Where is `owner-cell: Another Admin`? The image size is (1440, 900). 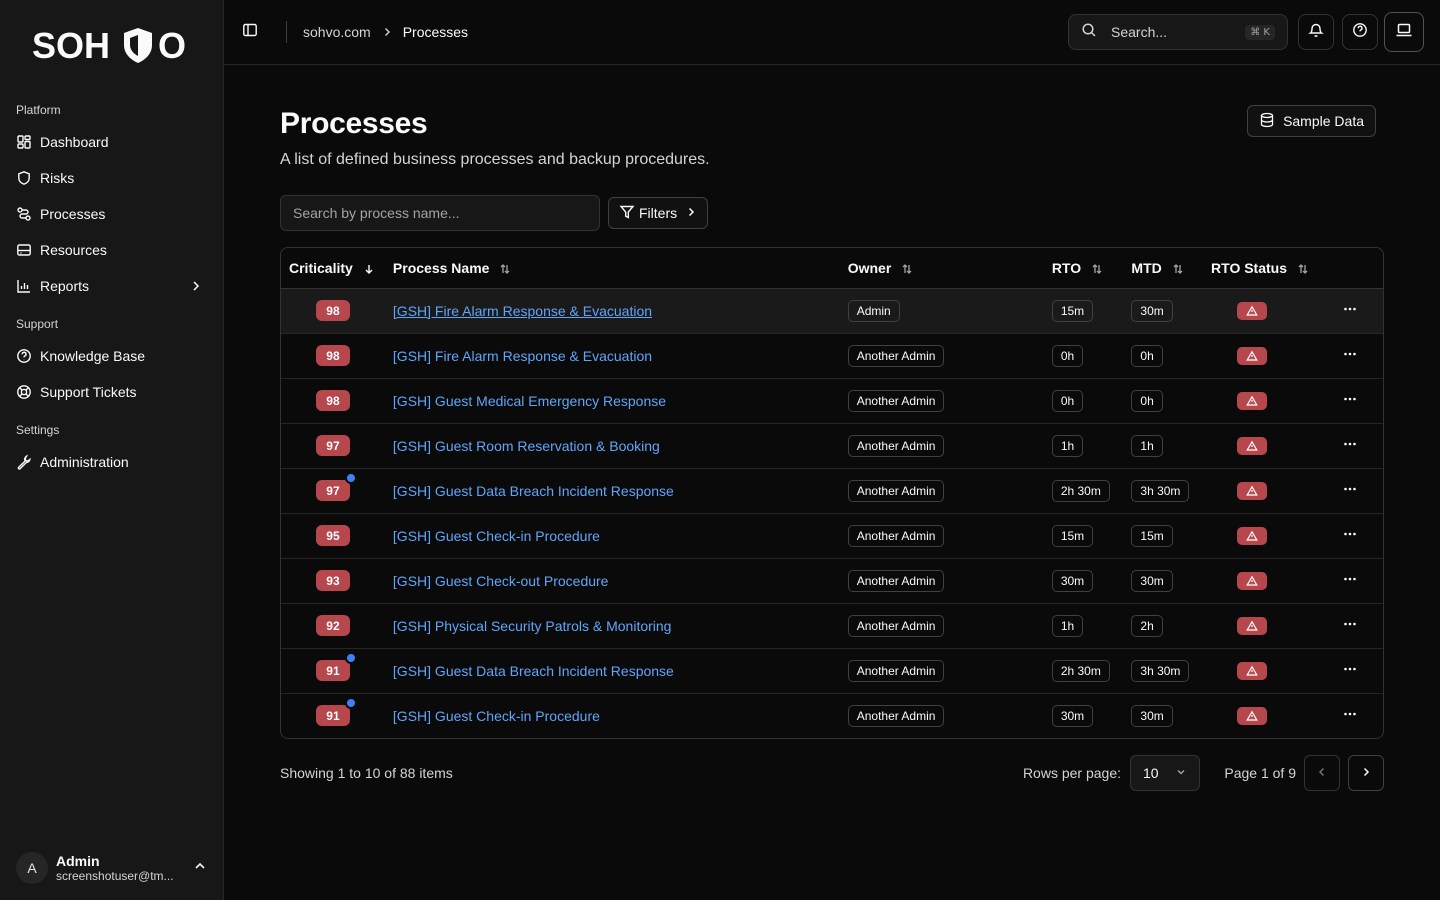 owner-cell: Another Admin is located at coordinates (942, 715).